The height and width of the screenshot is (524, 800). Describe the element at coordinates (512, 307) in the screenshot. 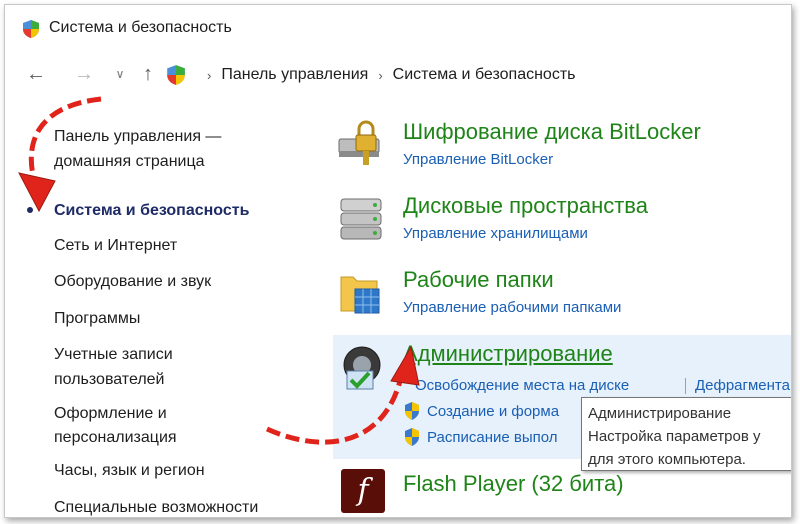

I see `work-folders-manage-link: Управление рабочими папками` at that location.